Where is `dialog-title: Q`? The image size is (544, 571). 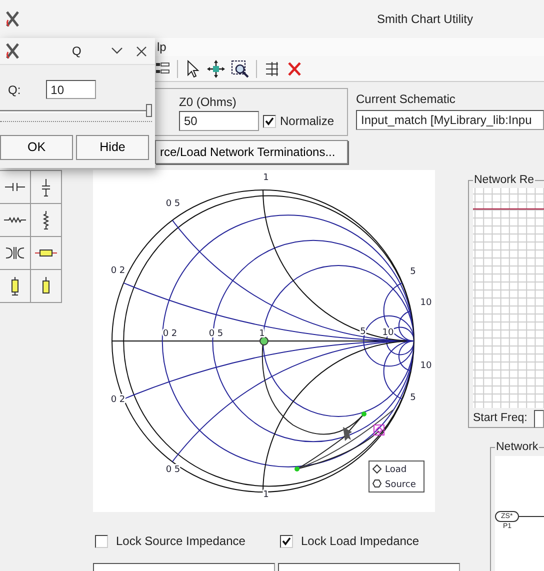
dialog-title: Q is located at coordinates (77, 51).